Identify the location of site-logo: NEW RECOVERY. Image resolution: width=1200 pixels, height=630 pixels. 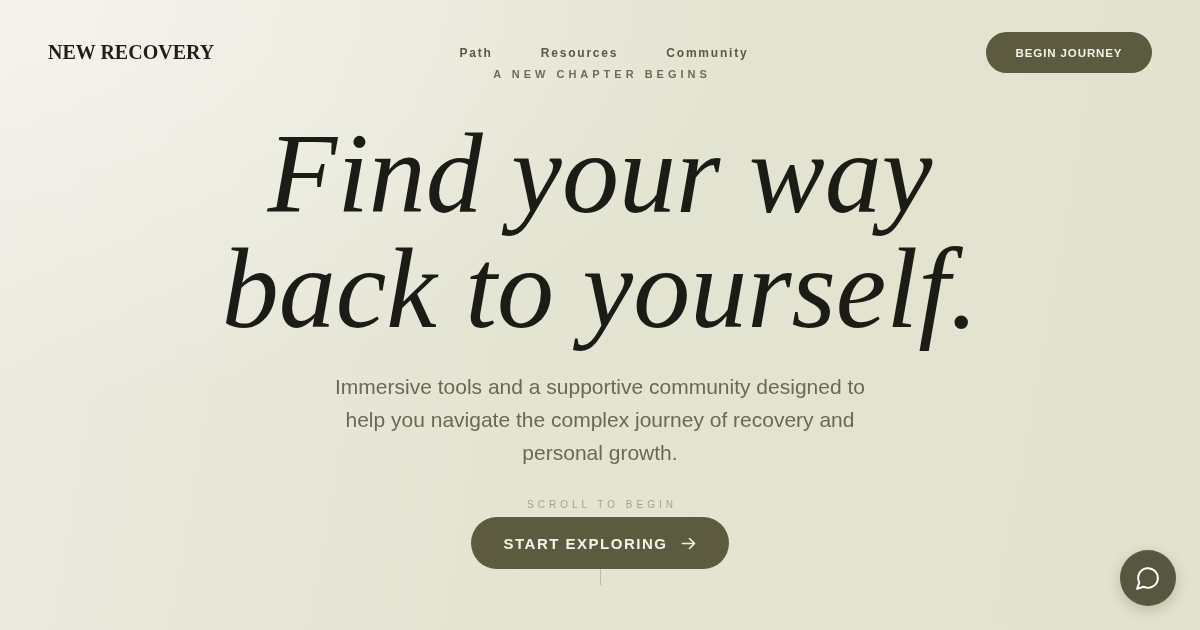
(131, 52).